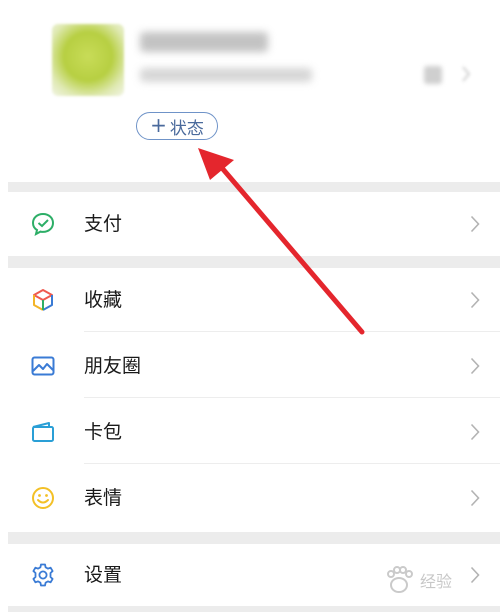 Image resolution: width=500 pixels, height=612 pixels. I want to click on menu-item-pay: 支付, so click(254, 224).